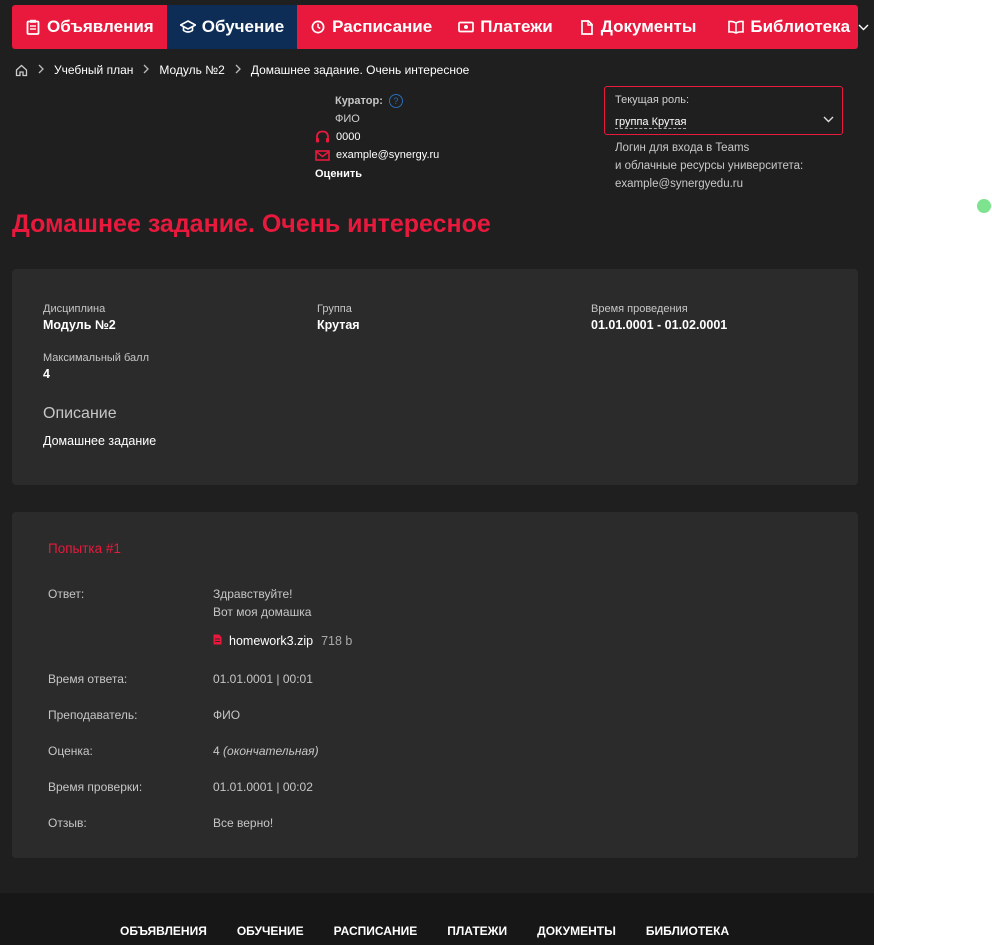 The width and height of the screenshot is (992, 945). I want to click on breadcrumb-link-study-plan: Учебный план, so click(93, 70).